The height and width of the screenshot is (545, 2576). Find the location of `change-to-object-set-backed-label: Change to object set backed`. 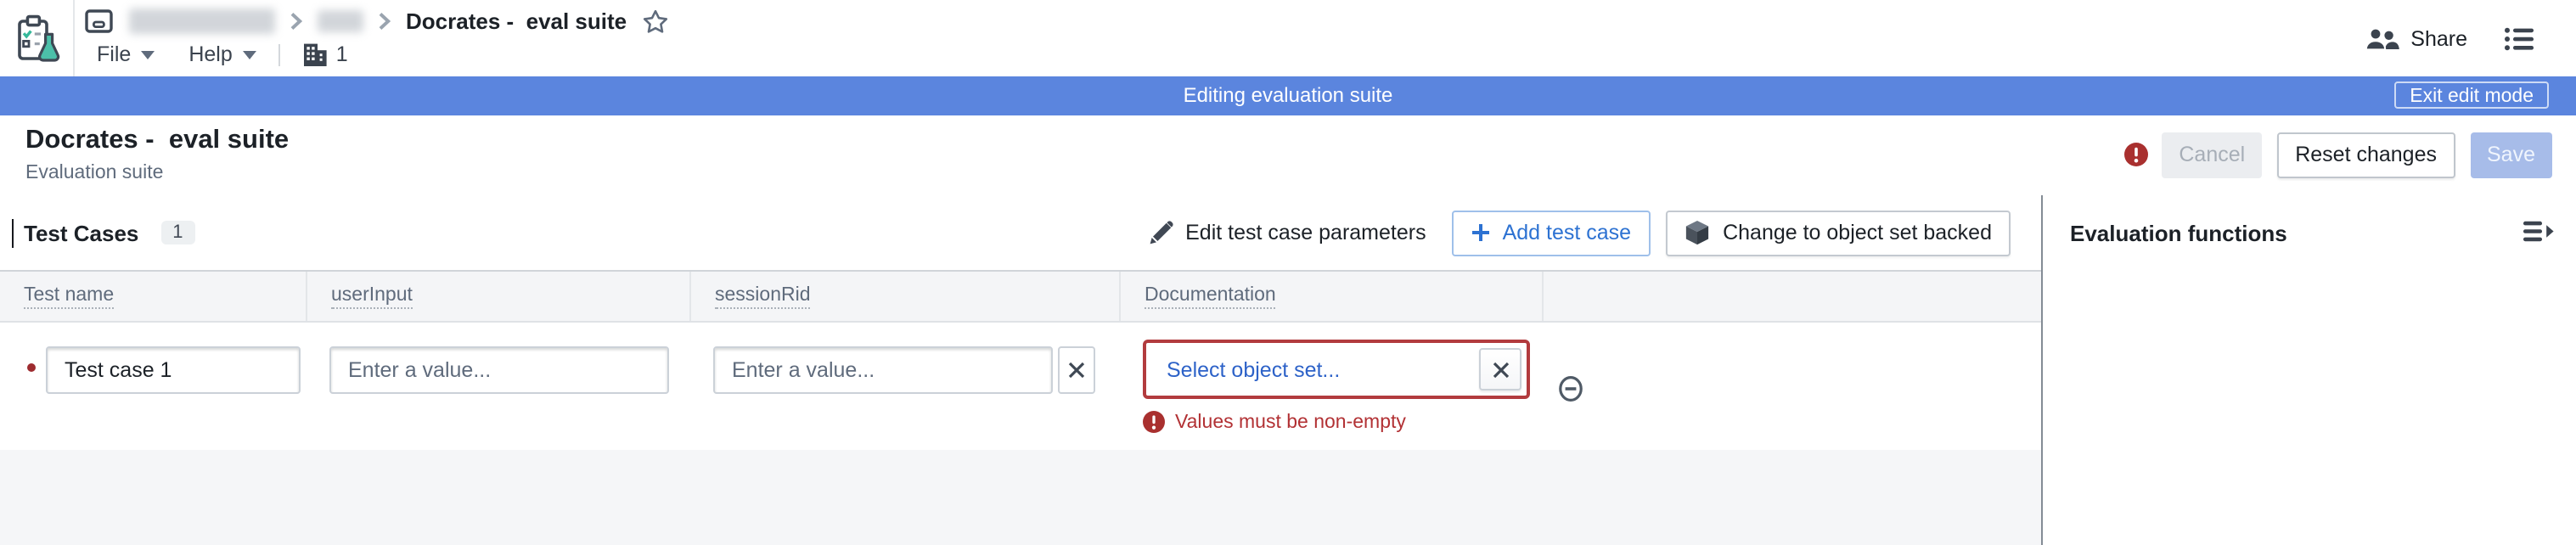

change-to-object-set-backed-label: Change to object set backed is located at coordinates (1857, 232).